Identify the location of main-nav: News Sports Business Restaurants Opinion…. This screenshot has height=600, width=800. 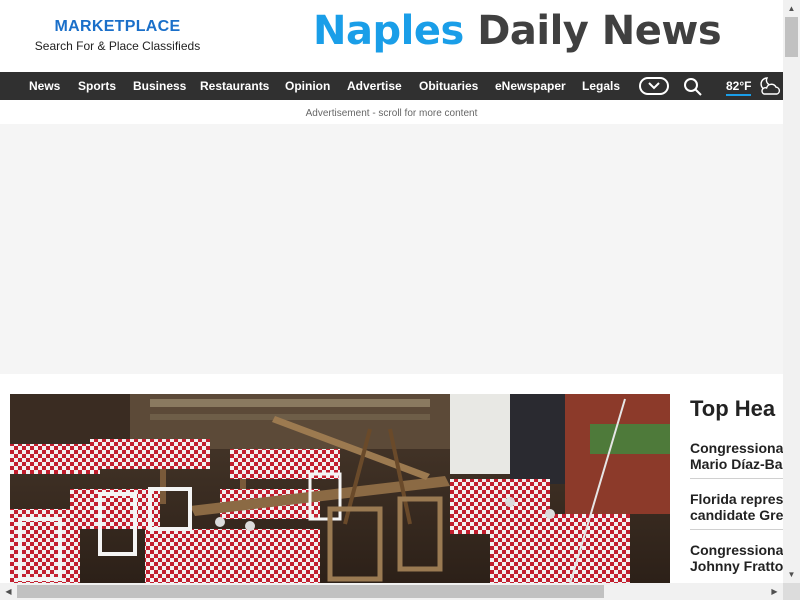
(391, 86).